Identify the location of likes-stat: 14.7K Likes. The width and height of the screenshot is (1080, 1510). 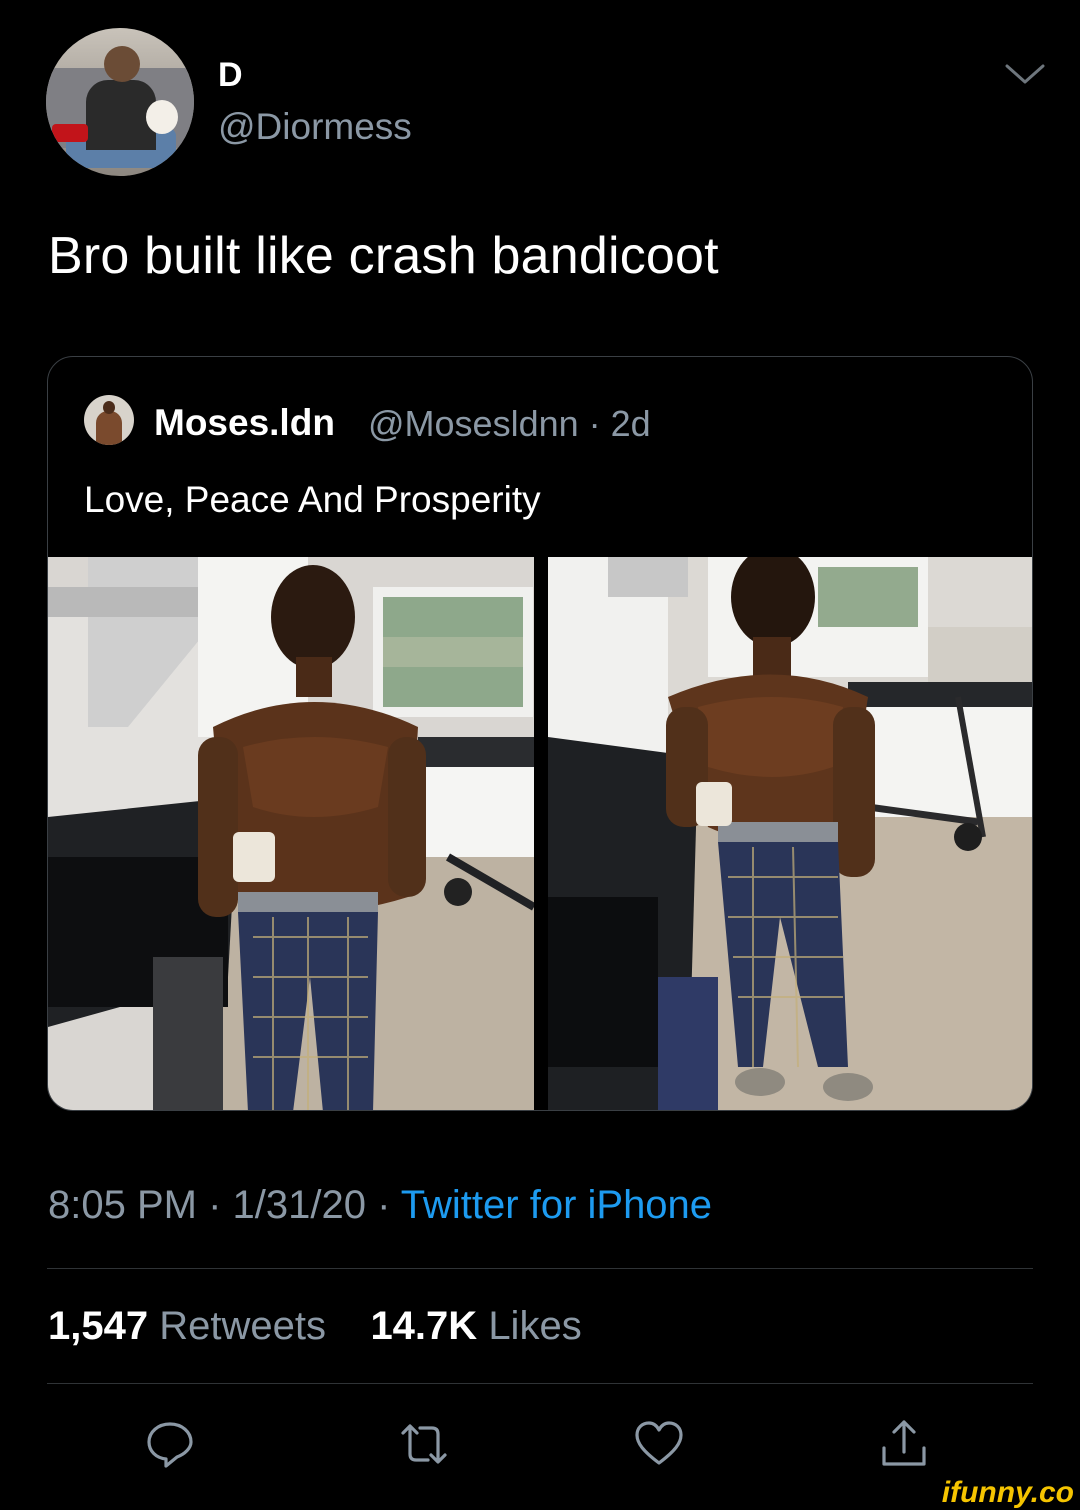
(475, 1326).